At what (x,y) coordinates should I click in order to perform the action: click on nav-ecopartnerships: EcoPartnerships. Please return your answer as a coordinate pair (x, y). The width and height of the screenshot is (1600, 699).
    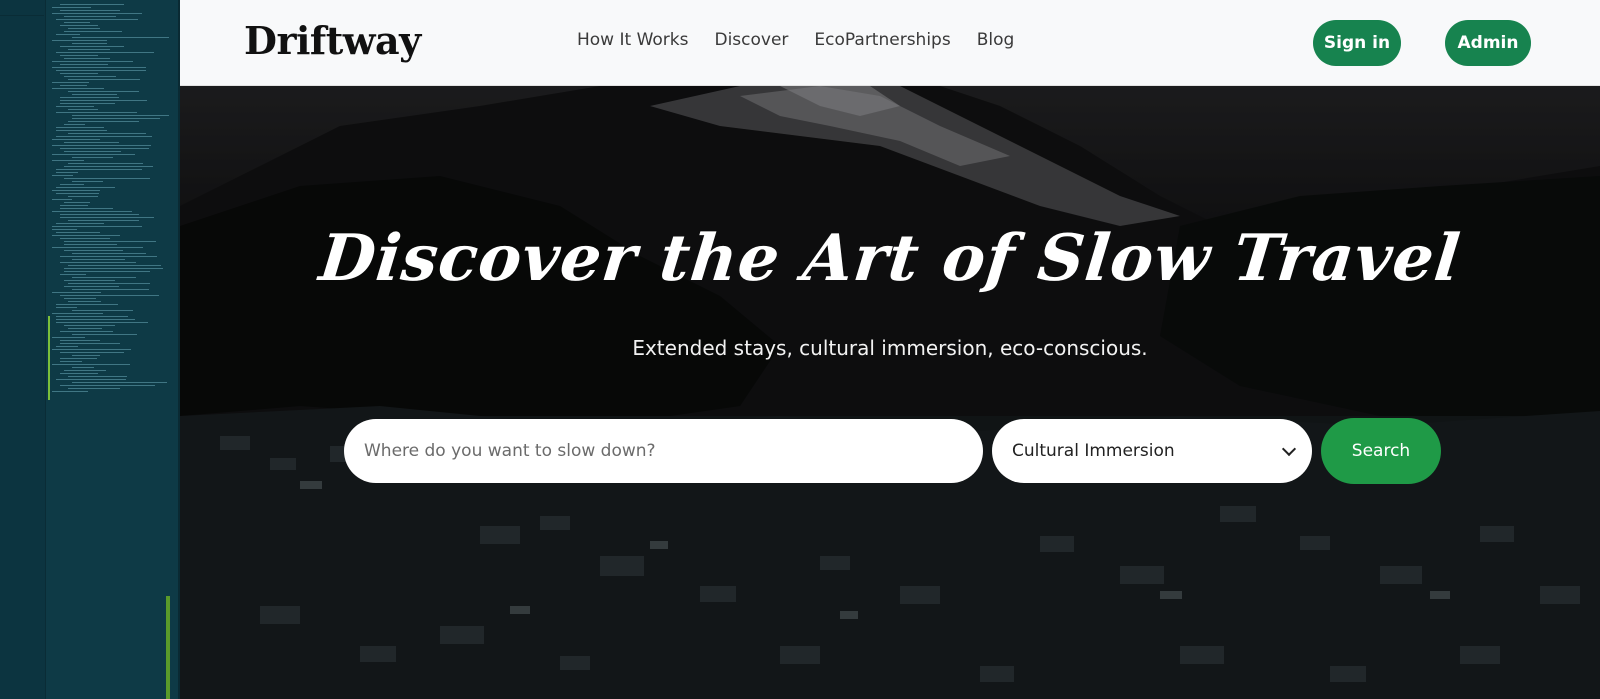
    Looking at the image, I should click on (882, 40).